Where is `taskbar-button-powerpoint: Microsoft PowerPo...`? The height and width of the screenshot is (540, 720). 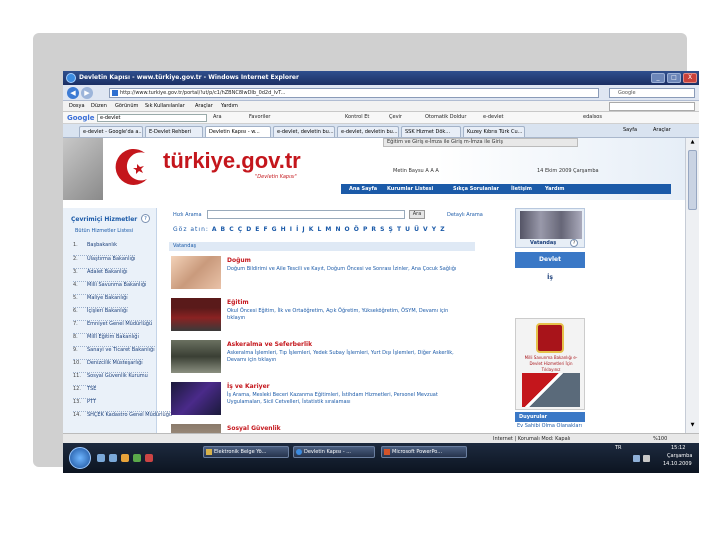 taskbar-button-powerpoint: Microsoft PowerPo... is located at coordinates (424, 452).